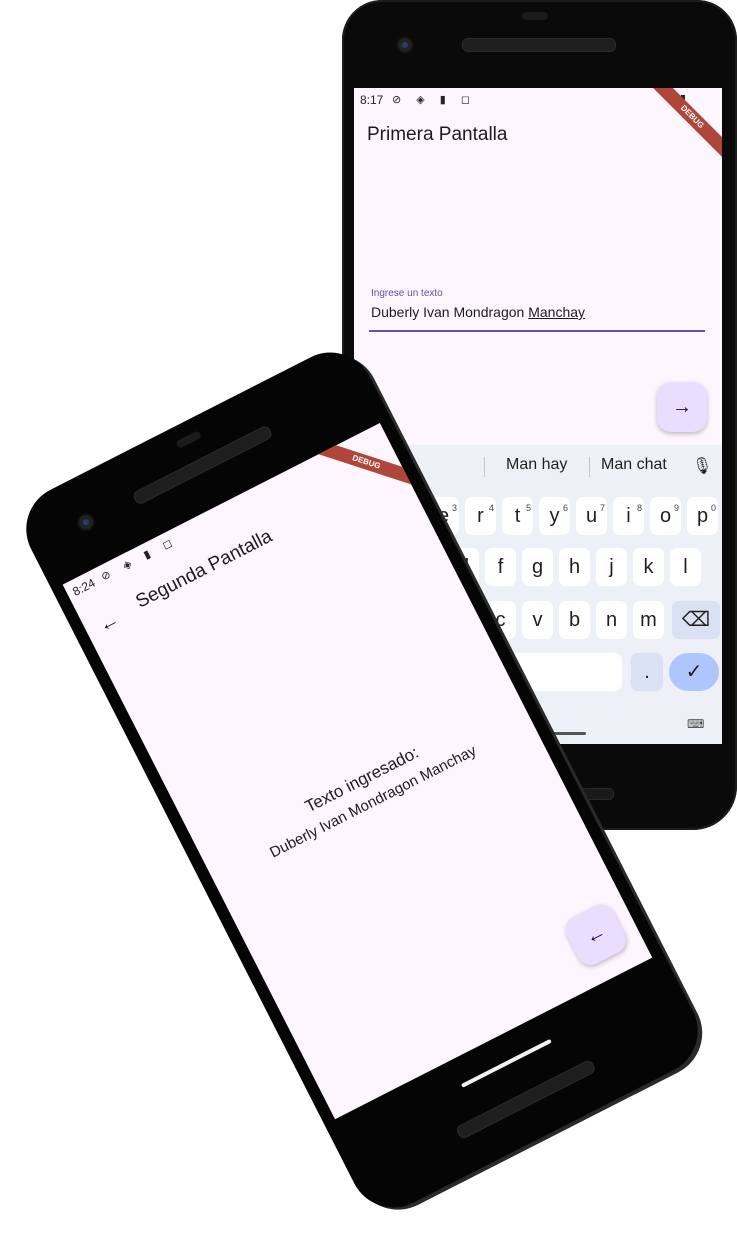 The height and width of the screenshot is (1236, 737). What do you see at coordinates (109, 623) in the screenshot?
I see `back-arrow-icon: ←` at bounding box center [109, 623].